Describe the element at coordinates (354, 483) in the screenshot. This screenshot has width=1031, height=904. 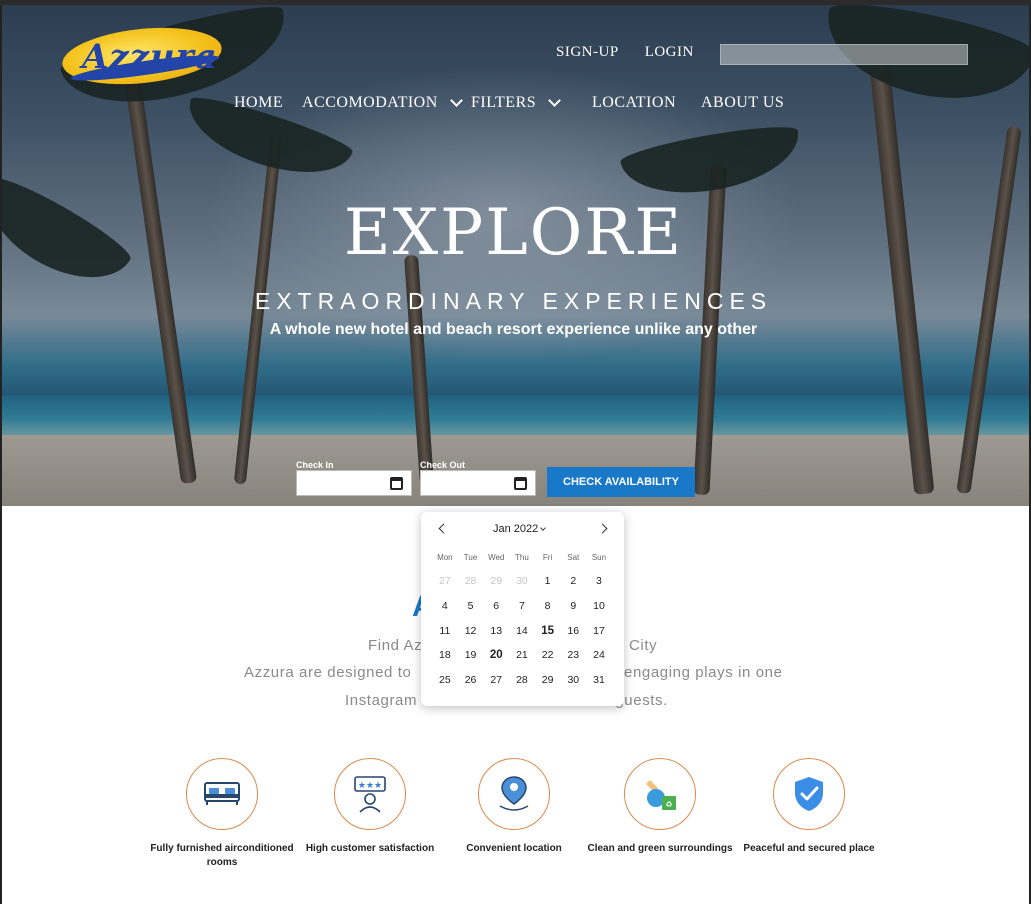
I see `check-in-date-input` at that location.